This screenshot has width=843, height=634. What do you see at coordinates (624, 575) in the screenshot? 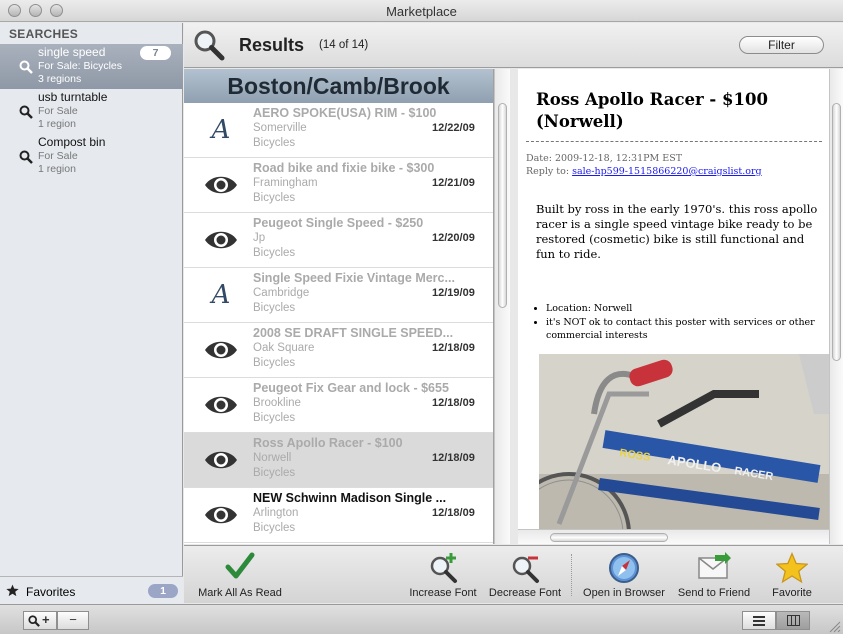
I see `open-in-browser-button: Open in Browser` at bounding box center [624, 575].